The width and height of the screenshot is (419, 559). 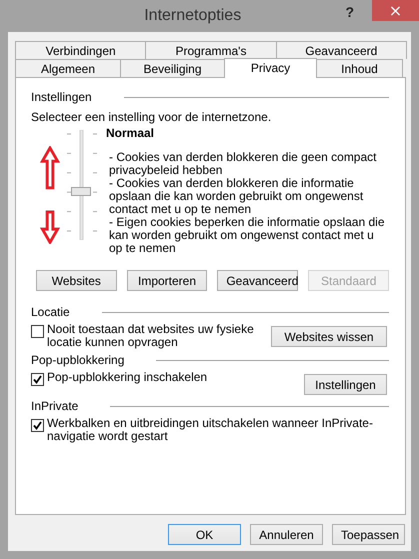 I want to click on instruction-text: Selecteer een instelling voor de internetzone., so click(x=151, y=117).